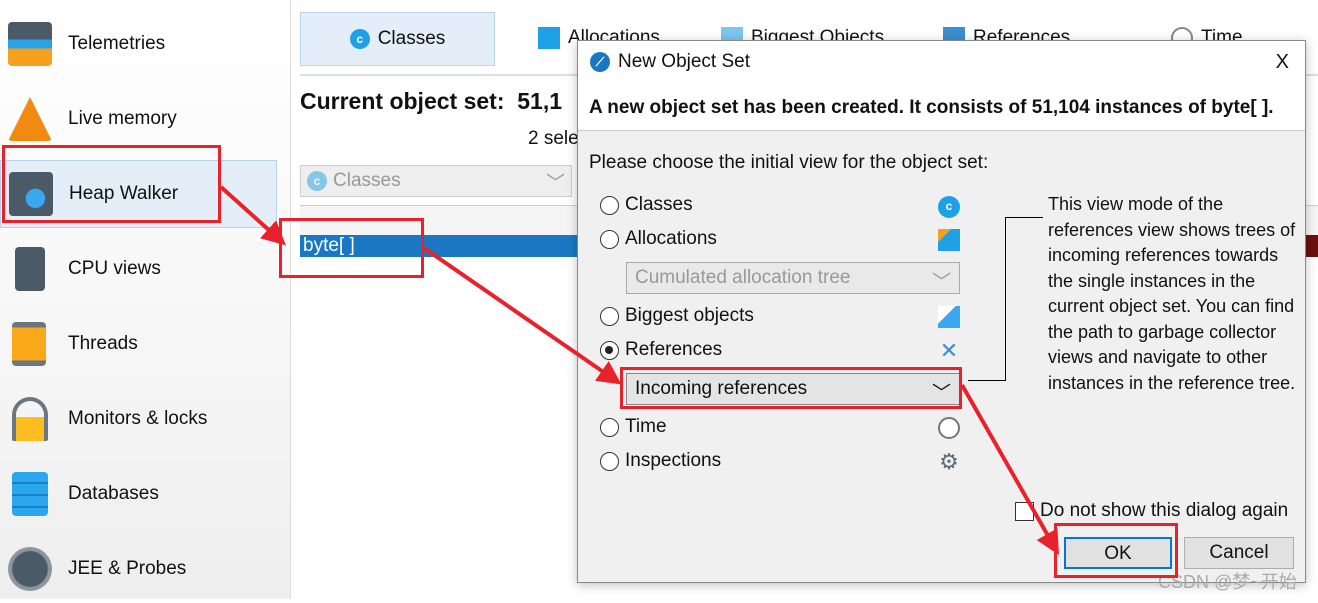 The image size is (1318, 603). Describe the element at coordinates (1009, 469) in the screenshot. I see `arrow-to-ok` at that location.